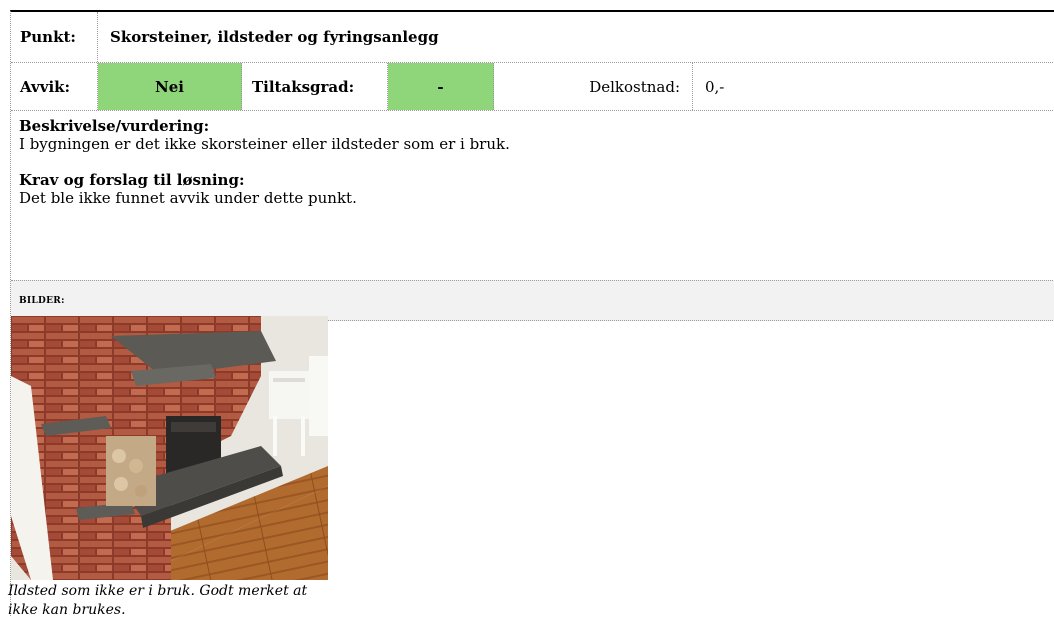  I want to click on photo-caption-line-2: ikke kan brukes., so click(67, 610).